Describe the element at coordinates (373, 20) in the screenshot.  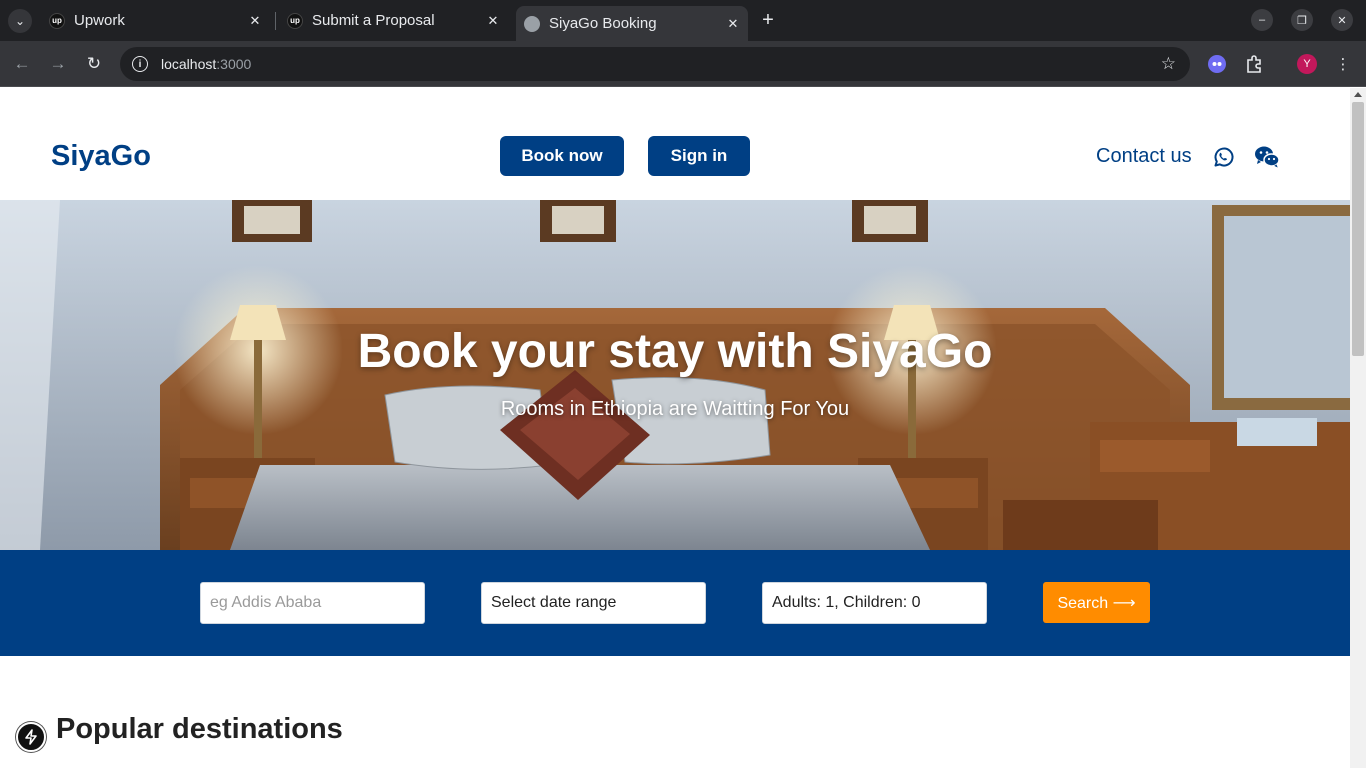
I see `tab-title: Submit a Proposal` at that location.